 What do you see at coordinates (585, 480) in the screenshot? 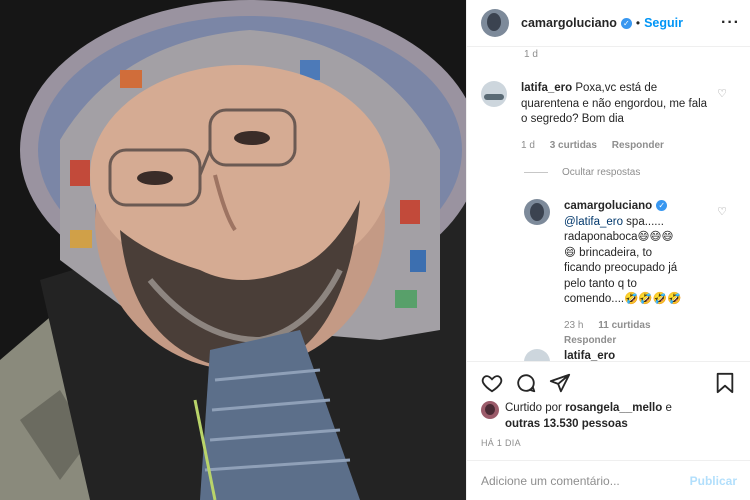
I see `comment-input` at bounding box center [585, 480].